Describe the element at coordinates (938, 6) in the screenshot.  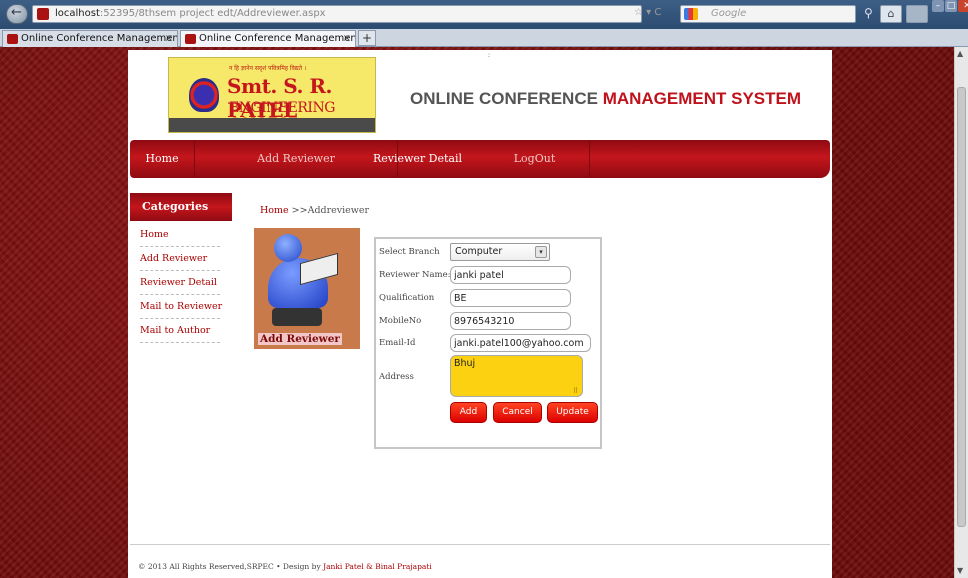
I see `minimize-icon: –` at that location.